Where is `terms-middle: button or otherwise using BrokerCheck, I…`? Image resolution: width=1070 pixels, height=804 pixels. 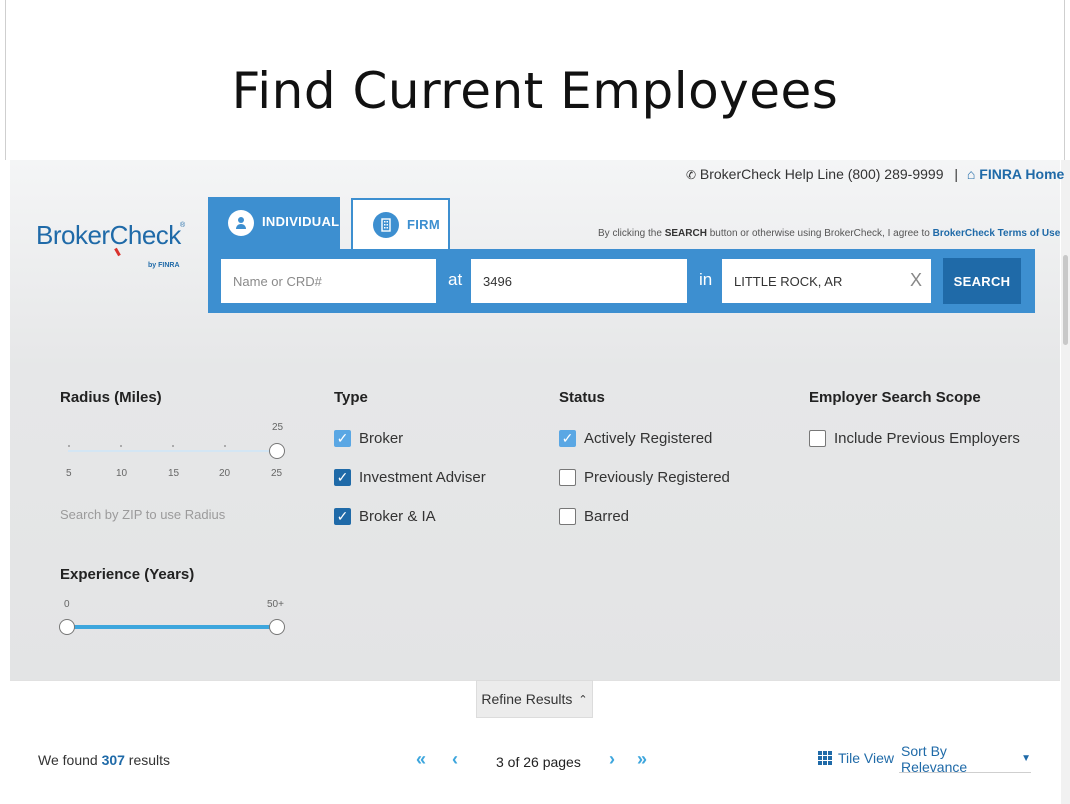 terms-middle: button or otherwise using BrokerCheck, I… is located at coordinates (819, 233).